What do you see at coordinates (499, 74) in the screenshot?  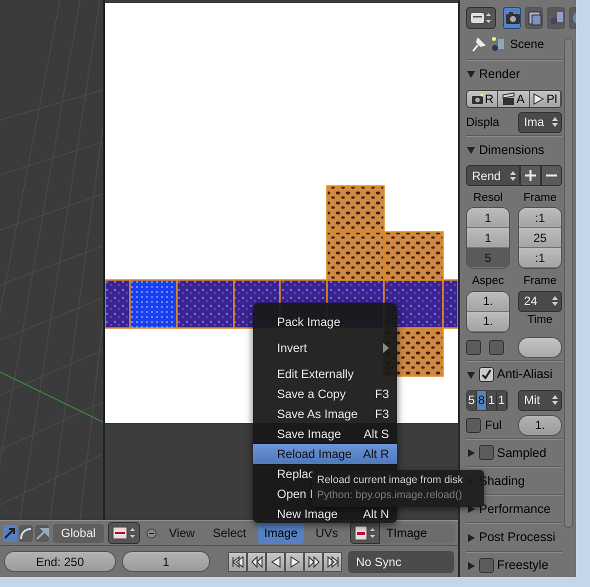 I see `panel-title: Render` at bounding box center [499, 74].